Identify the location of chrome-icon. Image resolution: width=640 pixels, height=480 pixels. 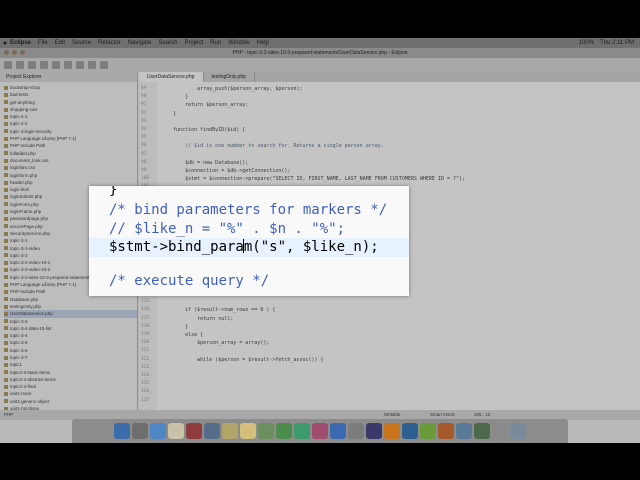
(428, 431).